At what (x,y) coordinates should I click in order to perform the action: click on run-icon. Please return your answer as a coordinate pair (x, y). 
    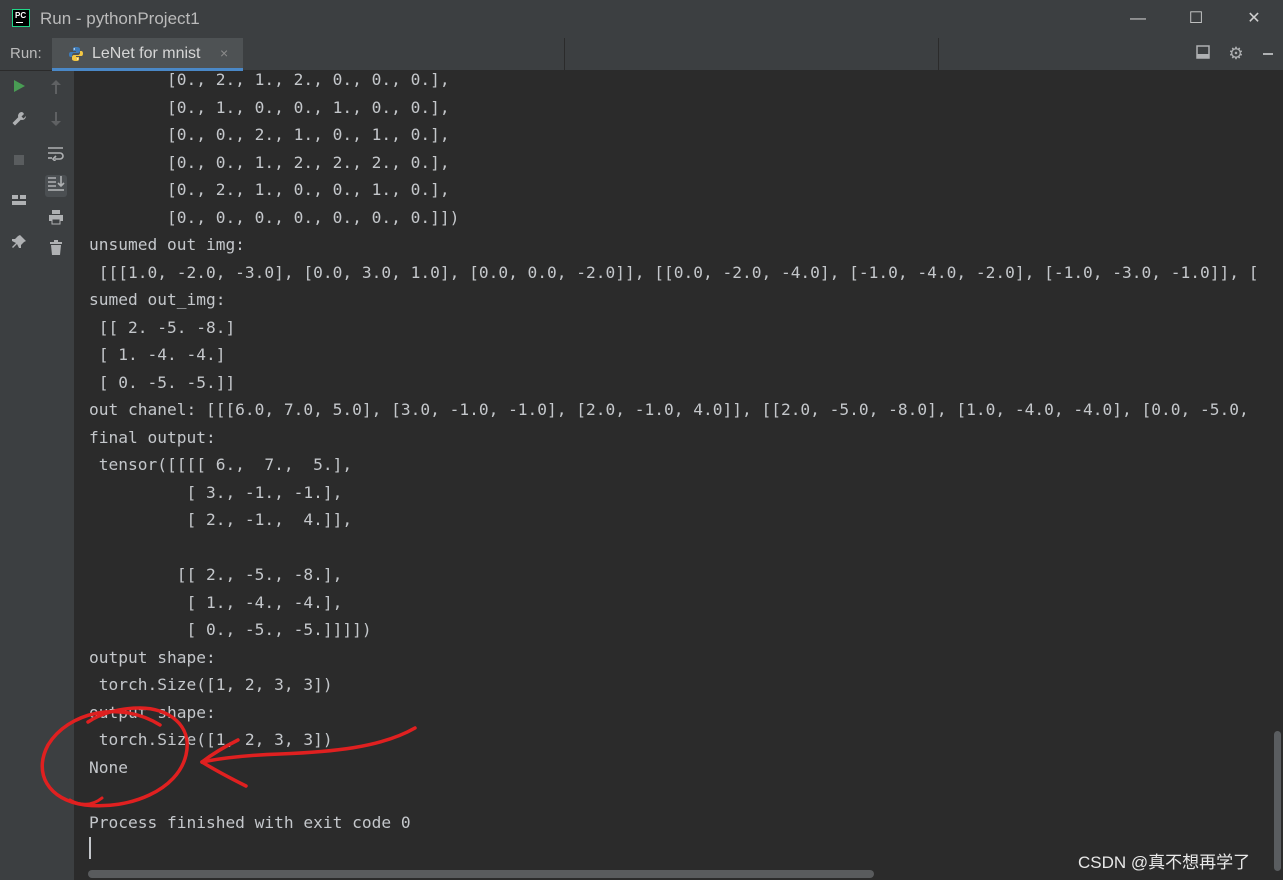
    Looking at the image, I should click on (19, 89).